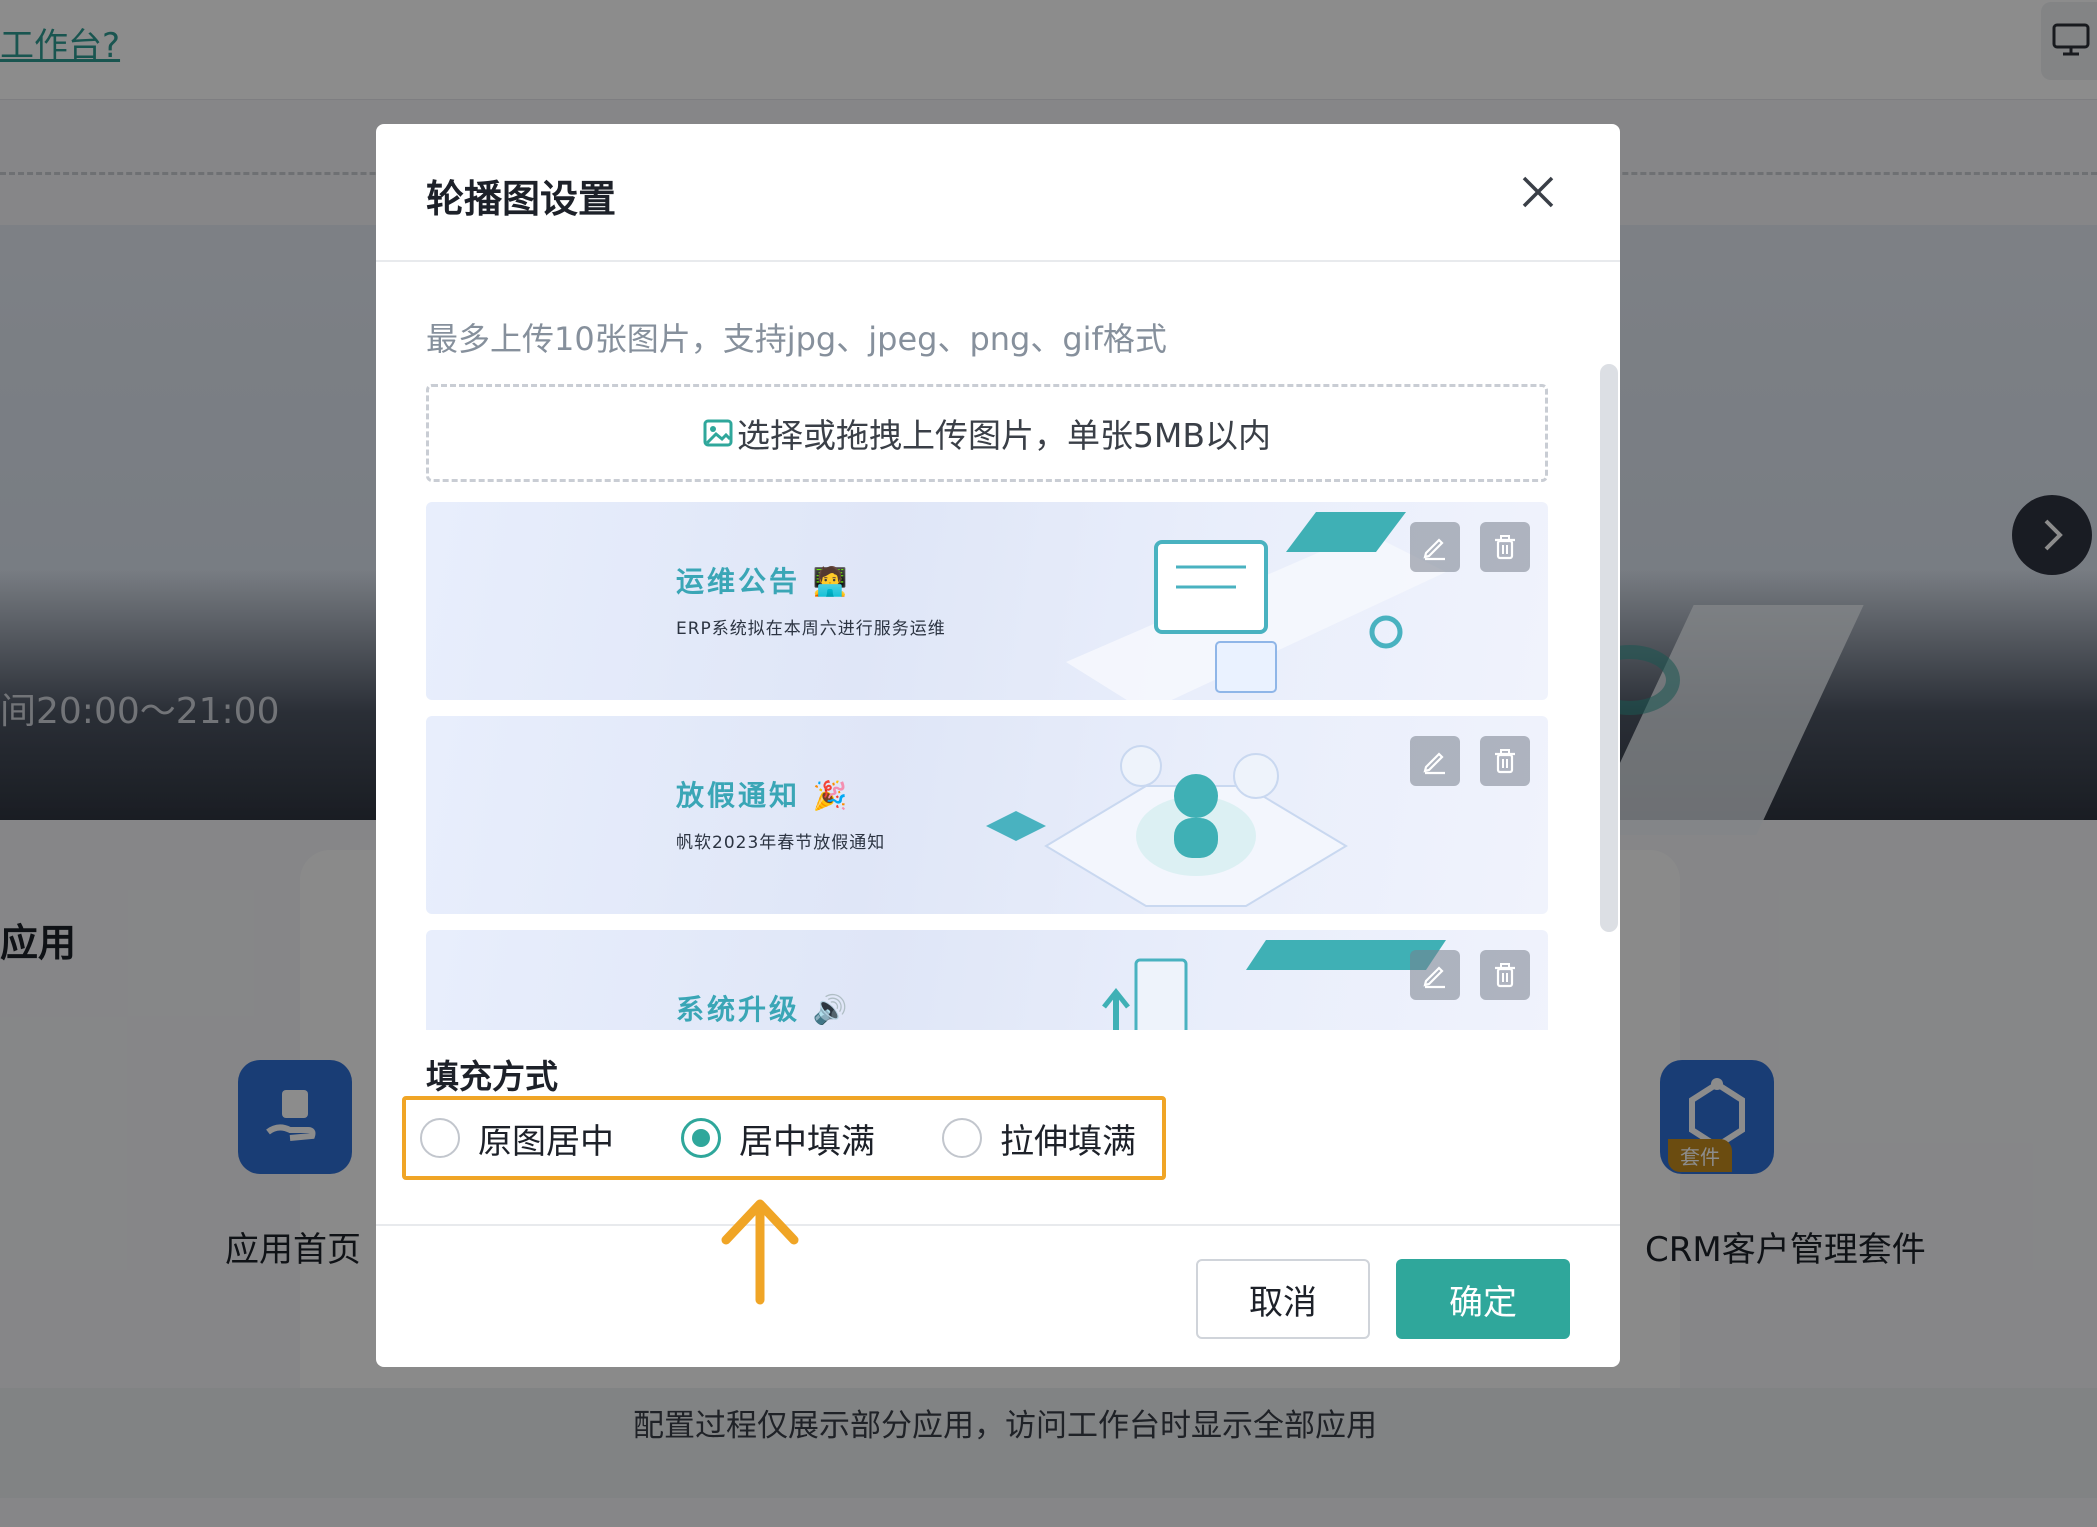 The height and width of the screenshot is (1527, 2097). Describe the element at coordinates (492, 1076) in the screenshot. I see `fill-mode-label: 填充方式` at that location.